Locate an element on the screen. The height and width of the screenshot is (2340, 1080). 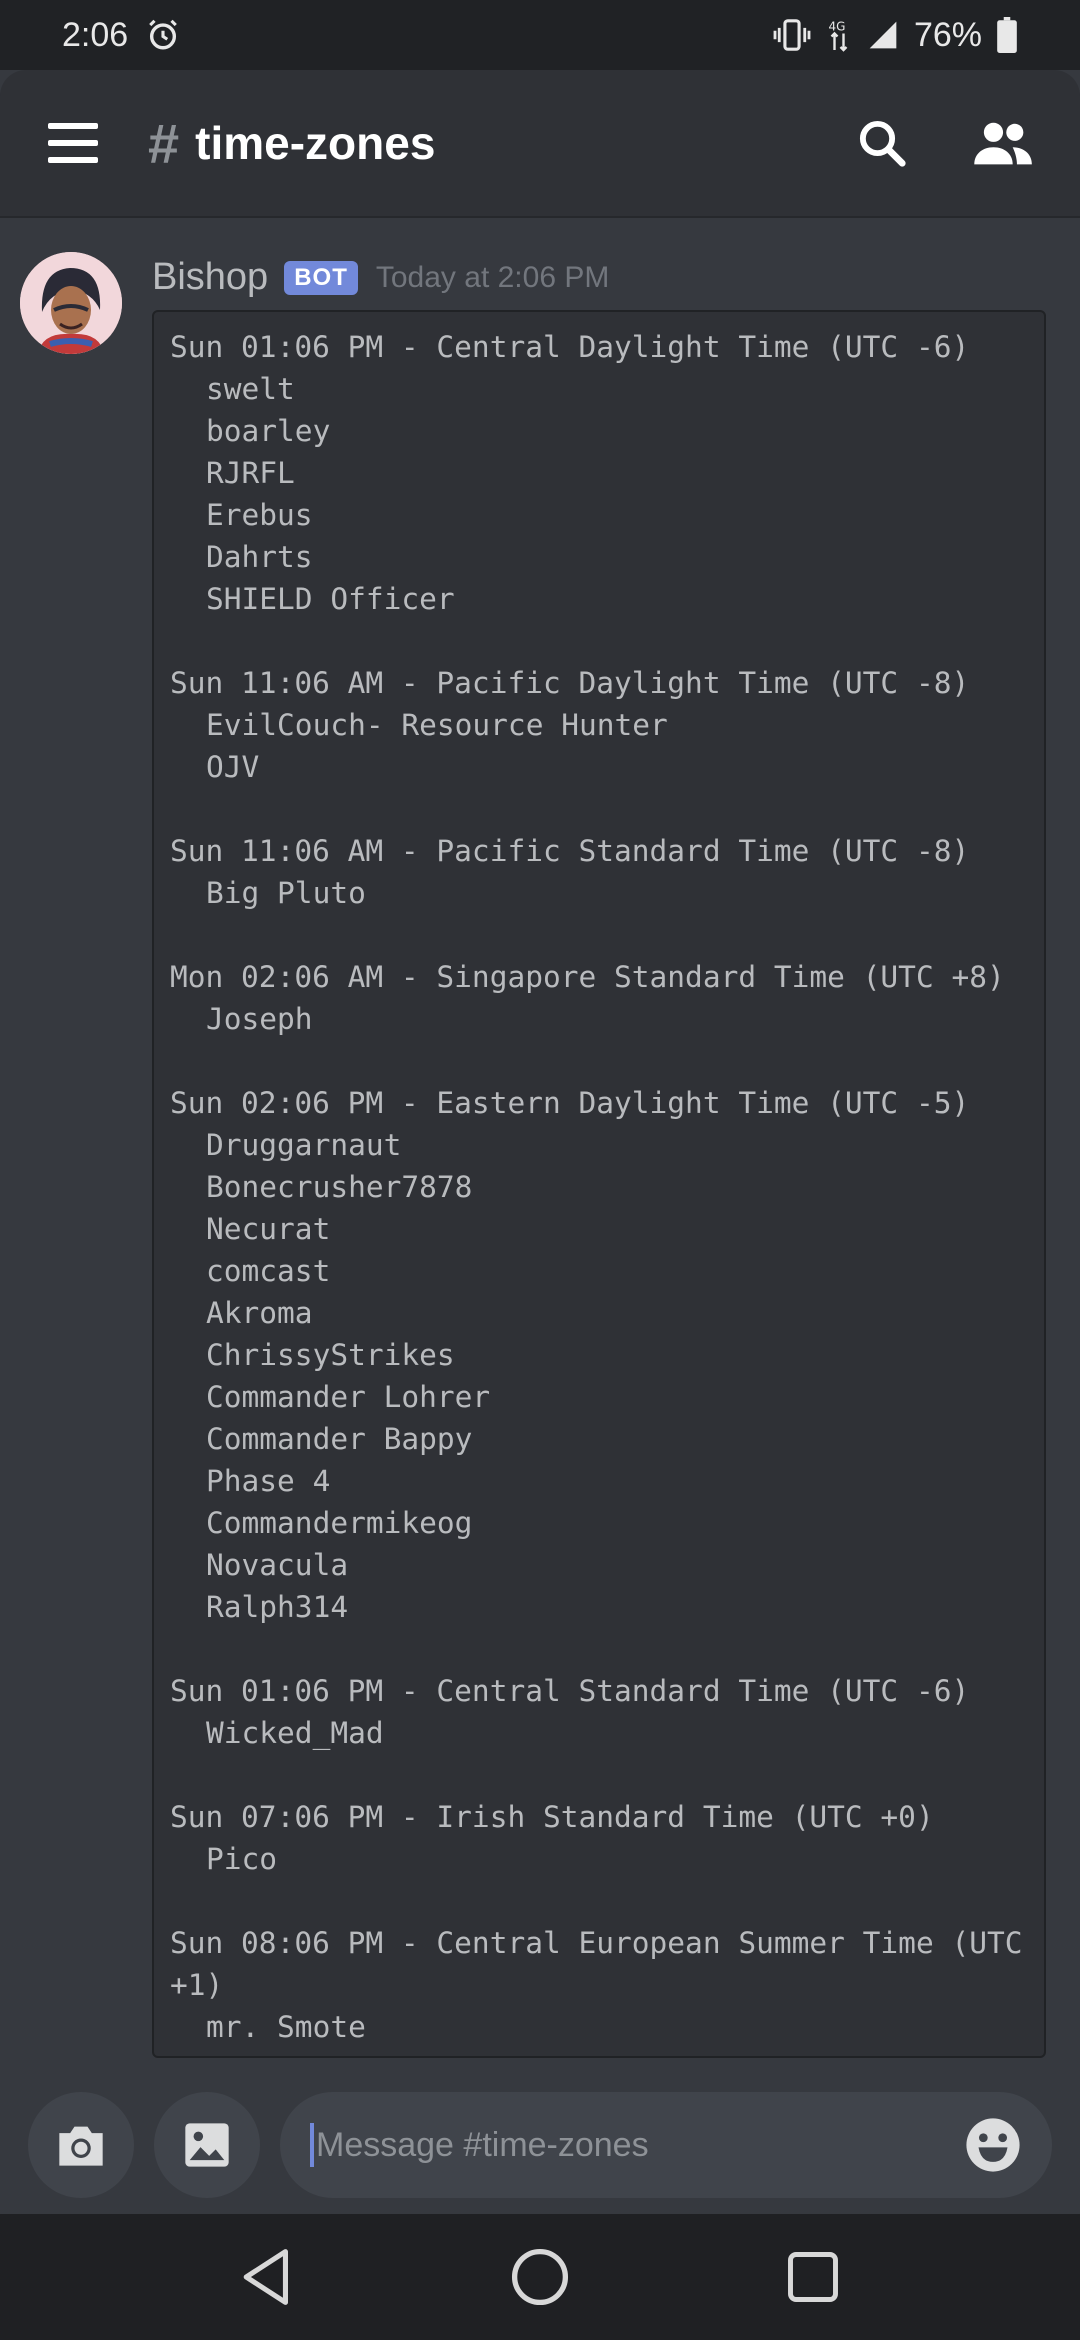
member-name: Phase 4 is located at coordinates (268, 1481).